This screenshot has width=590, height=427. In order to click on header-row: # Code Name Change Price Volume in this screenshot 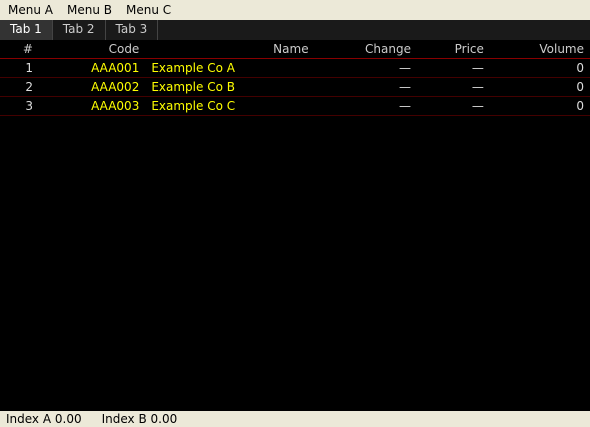, I will do `click(295, 49)`.